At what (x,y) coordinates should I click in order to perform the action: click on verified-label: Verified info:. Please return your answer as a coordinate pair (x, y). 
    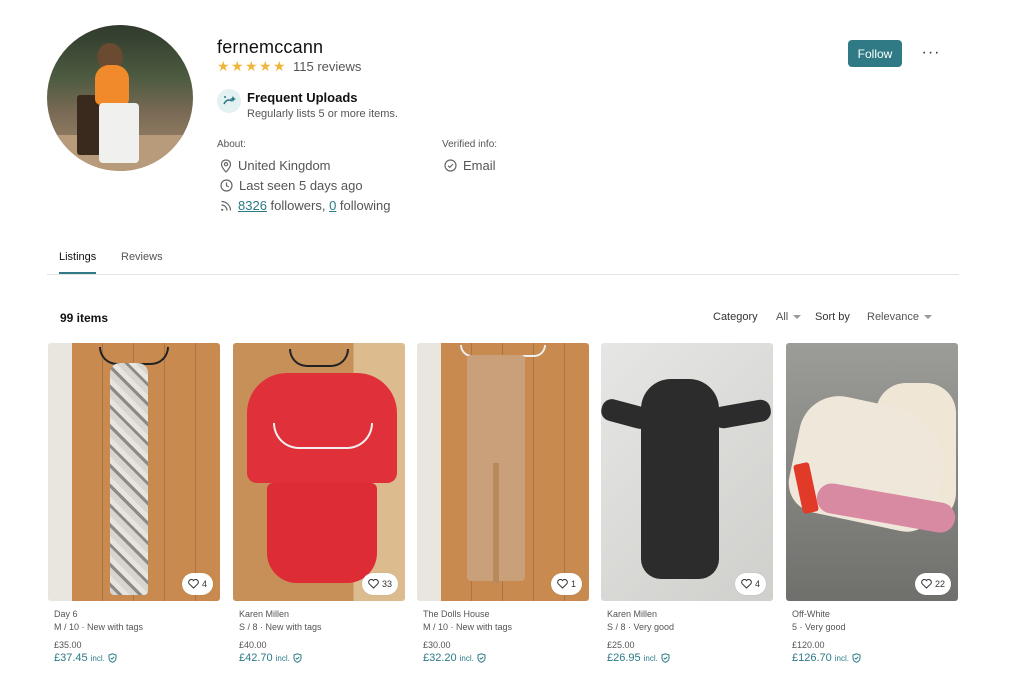
    Looking at the image, I should click on (470, 144).